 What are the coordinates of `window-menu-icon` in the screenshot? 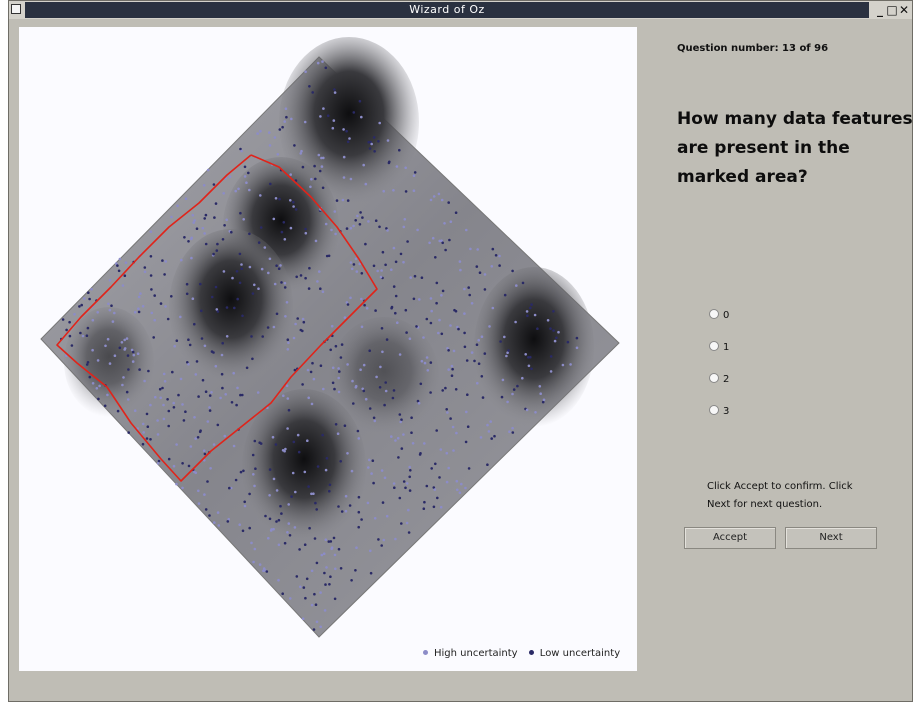 It's located at (16, 9).